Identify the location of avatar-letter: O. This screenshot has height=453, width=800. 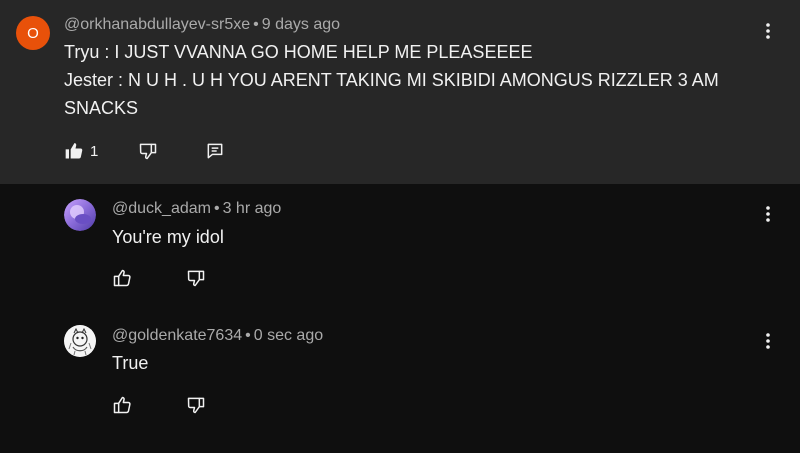
(33, 33).